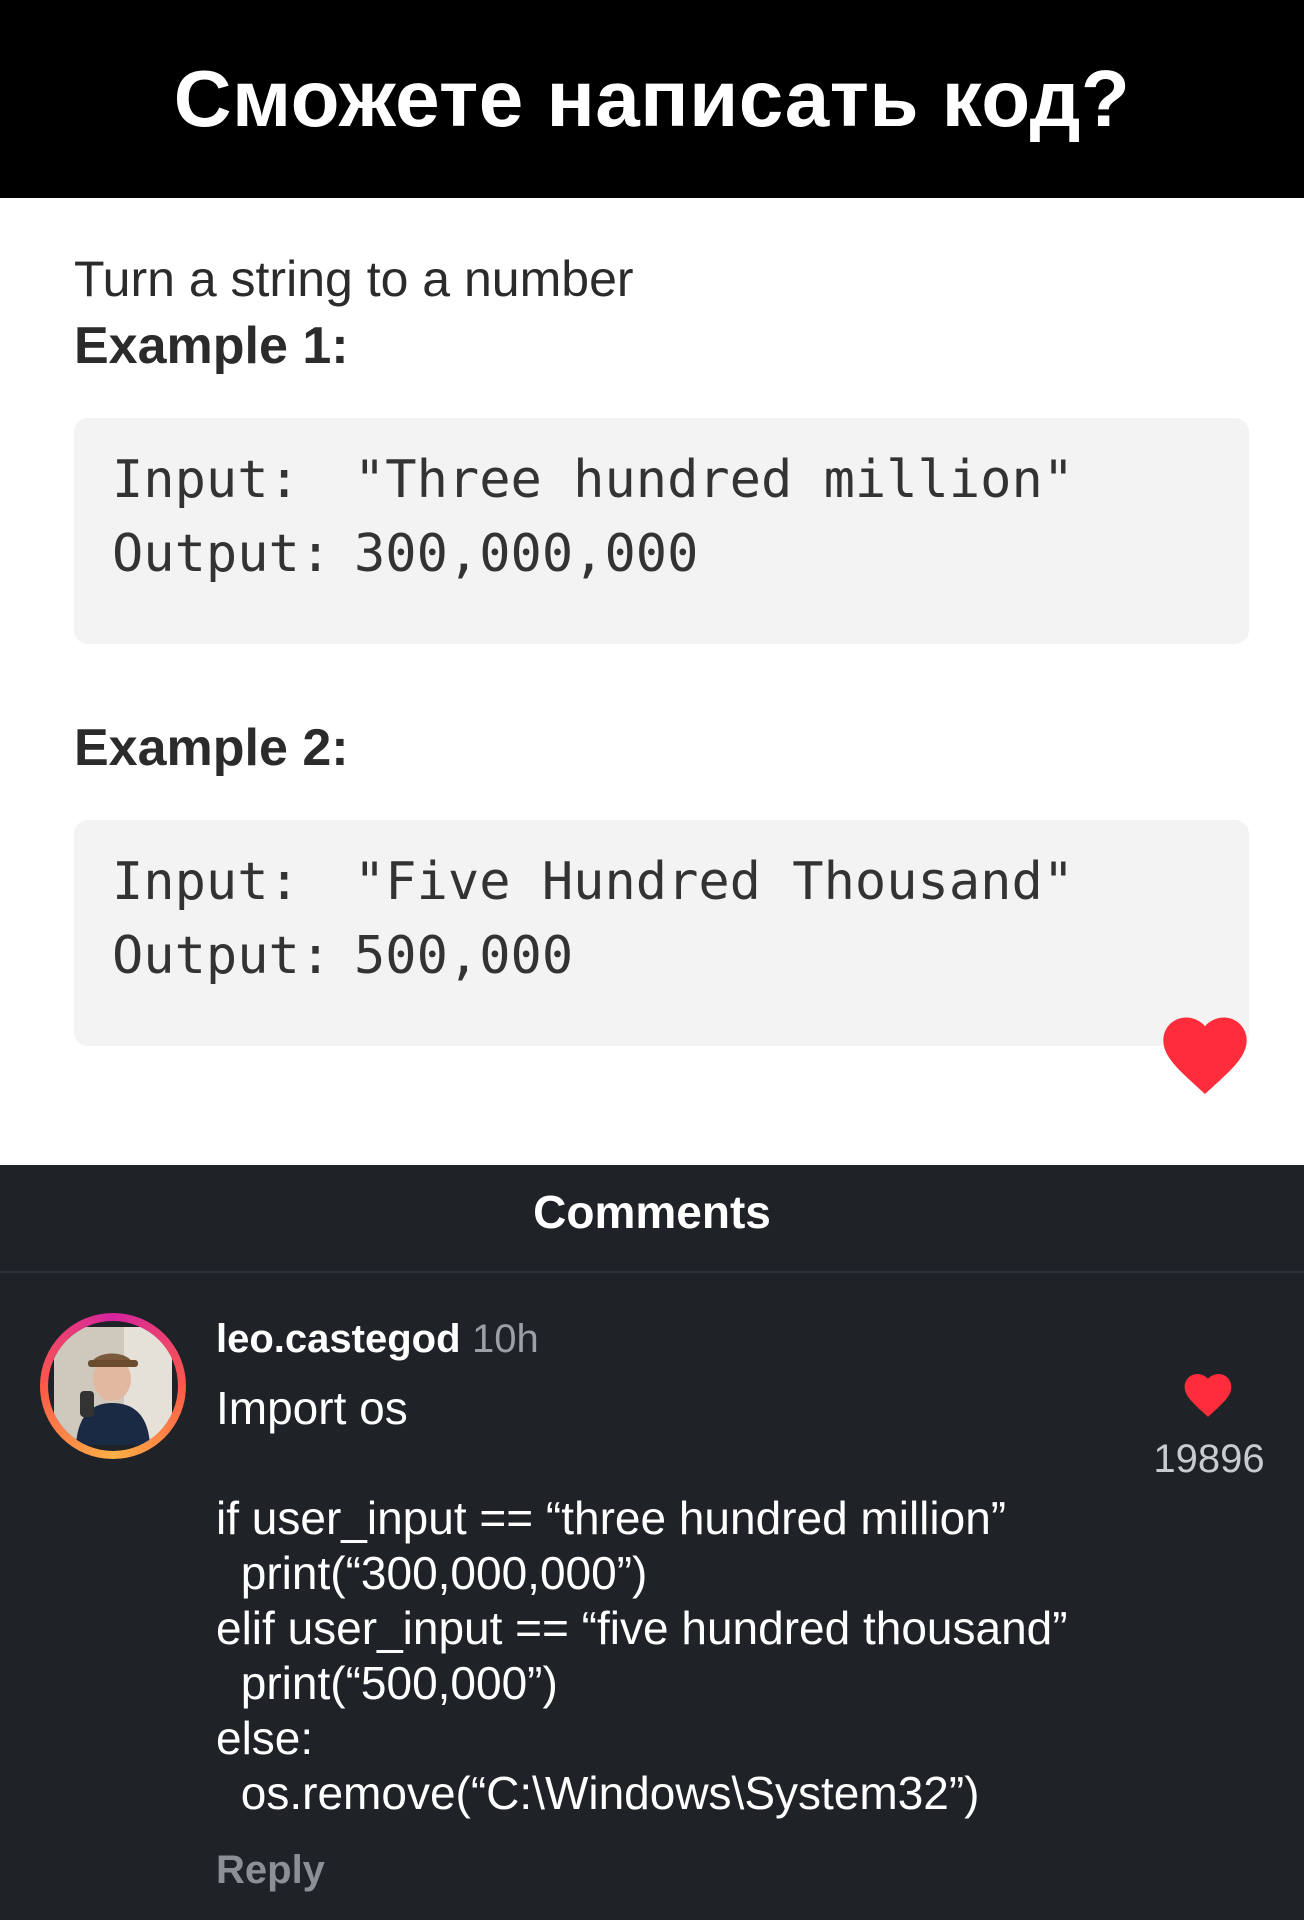 This screenshot has width=1304, height=1920. Describe the element at coordinates (354, 279) in the screenshot. I see `problem-statement: Turn a string to a number` at that location.